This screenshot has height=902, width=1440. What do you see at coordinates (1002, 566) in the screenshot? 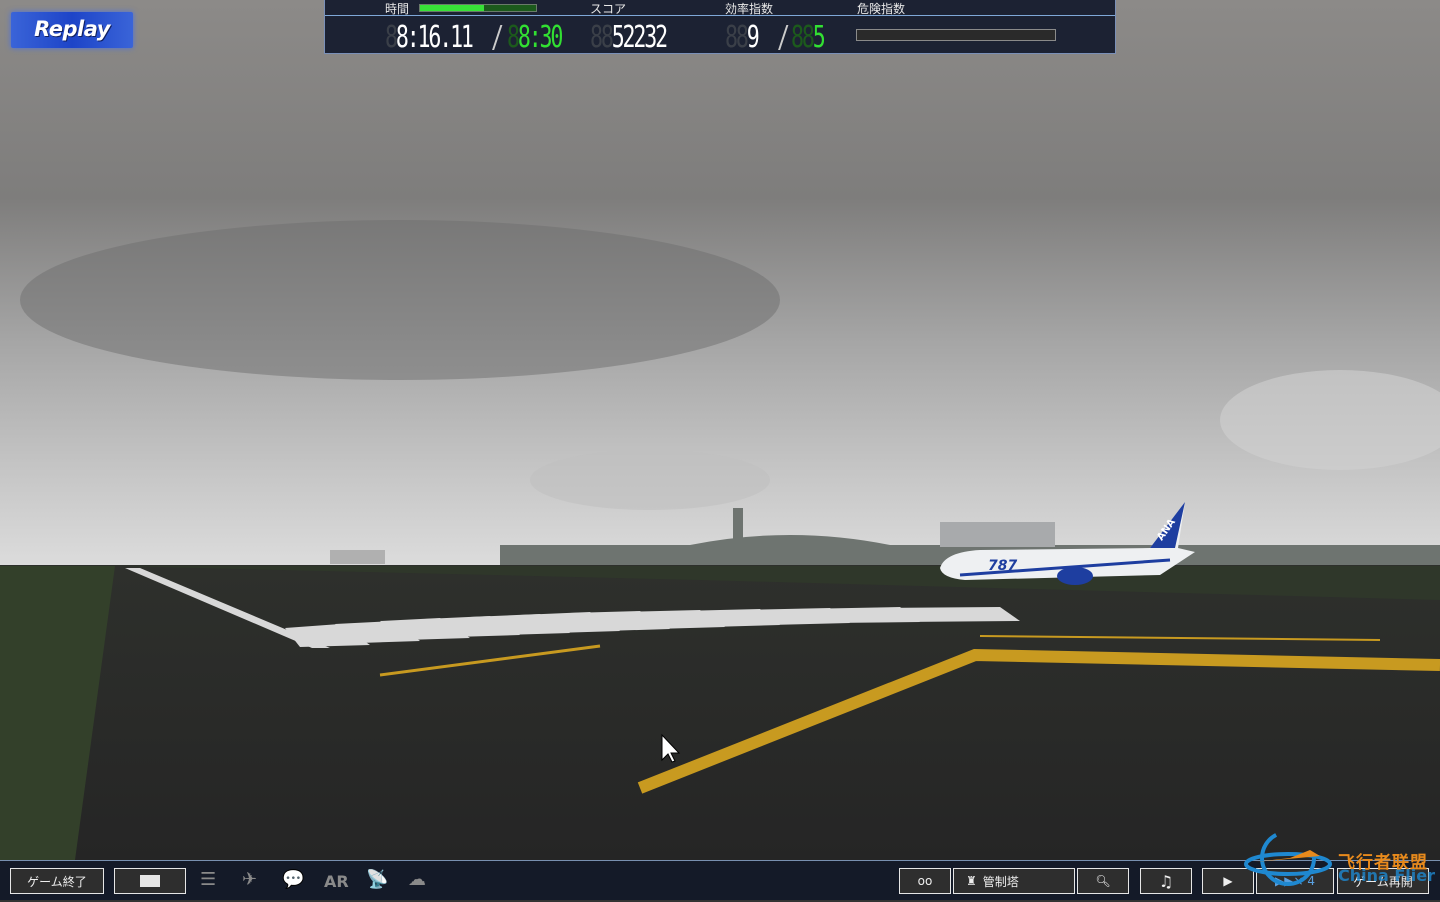
I see `aircraft-model-text: 787` at bounding box center [1002, 566].